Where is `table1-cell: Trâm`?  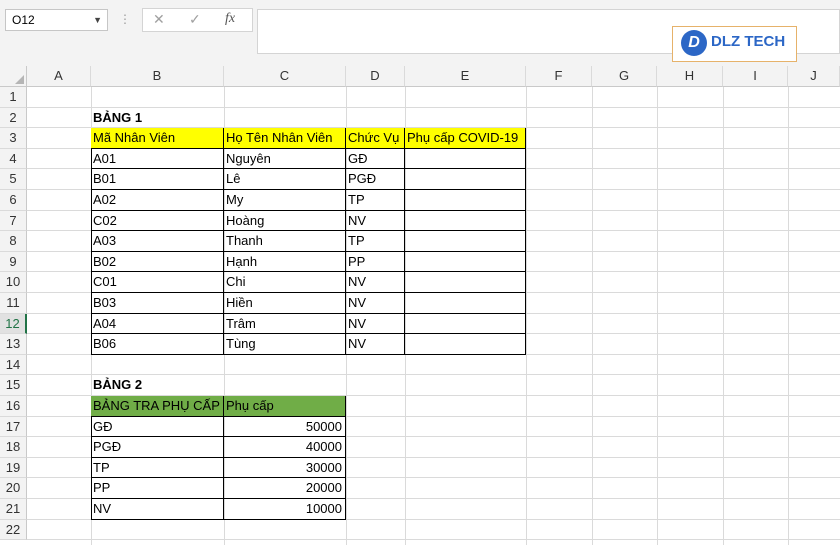
table1-cell: Trâm is located at coordinates (285, 324).